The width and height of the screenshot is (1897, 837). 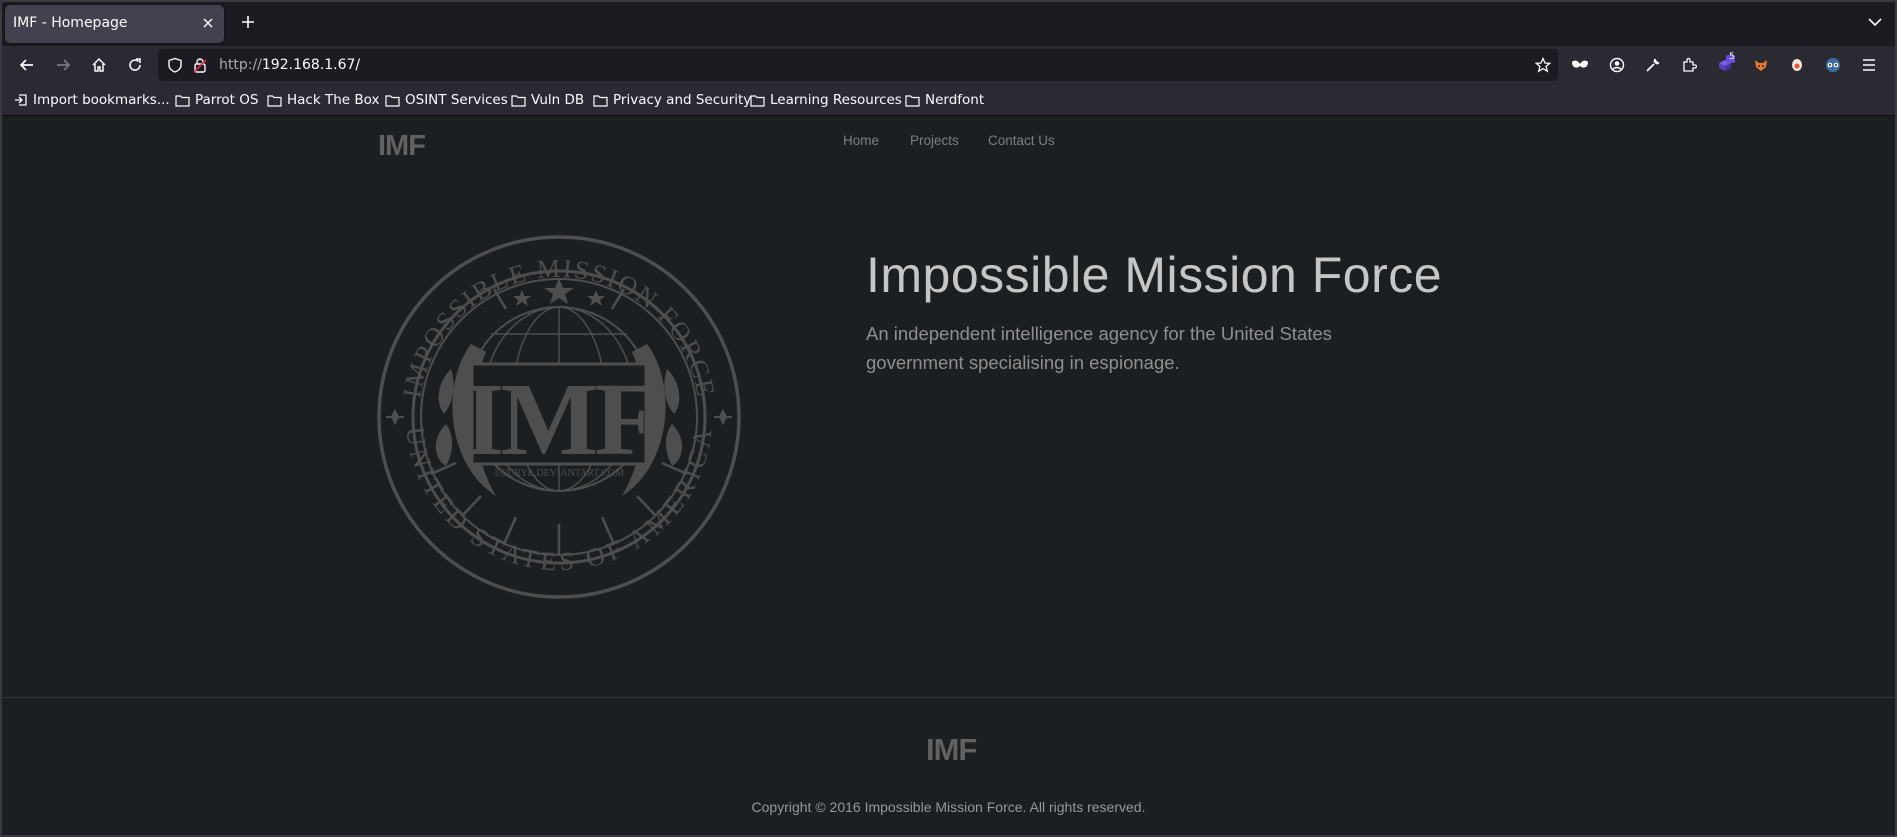 What do you see at coordinates (1689, 65) in the screenshot?
I see `extensions-puzzle-icon` at bounding box center [1689, 65].